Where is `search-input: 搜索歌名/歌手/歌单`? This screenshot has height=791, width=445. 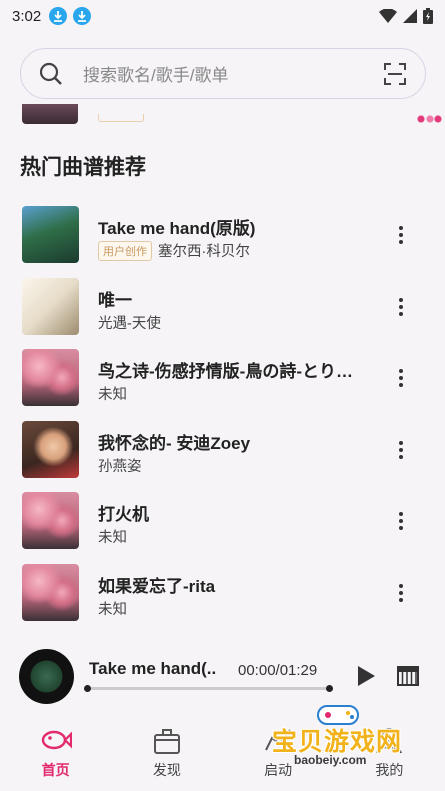 search-input: 搜索歌名/歌手/歌单 is located at coordinates (223, 73).